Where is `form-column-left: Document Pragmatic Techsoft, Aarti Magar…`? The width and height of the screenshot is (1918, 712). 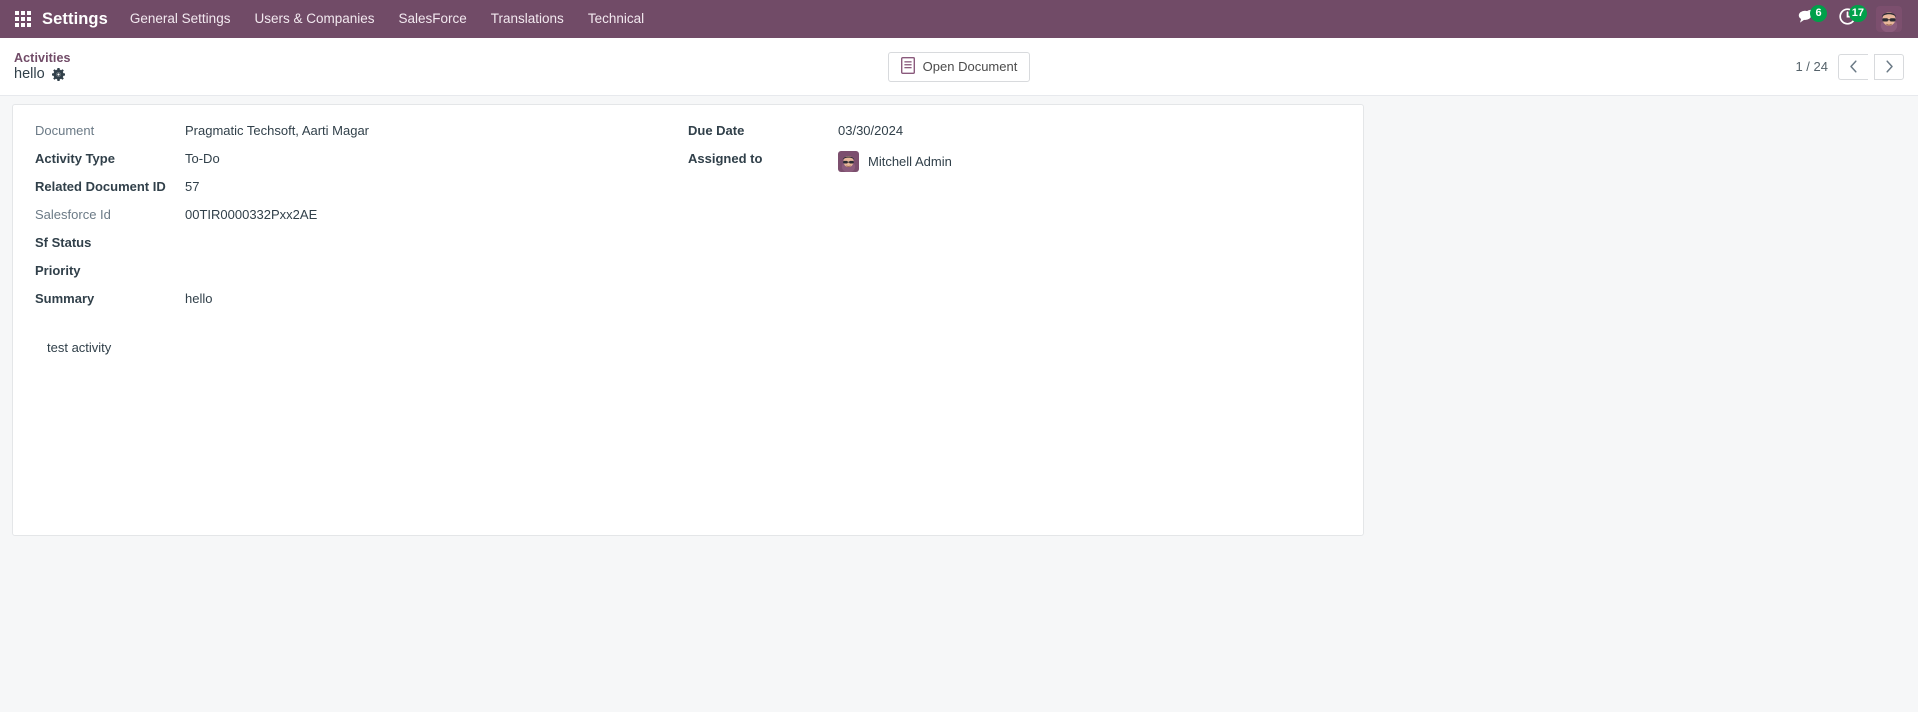 form-column-left: Document Pragmatic Techsoft, Aarti Magar… is located at coordinates (361, 221).